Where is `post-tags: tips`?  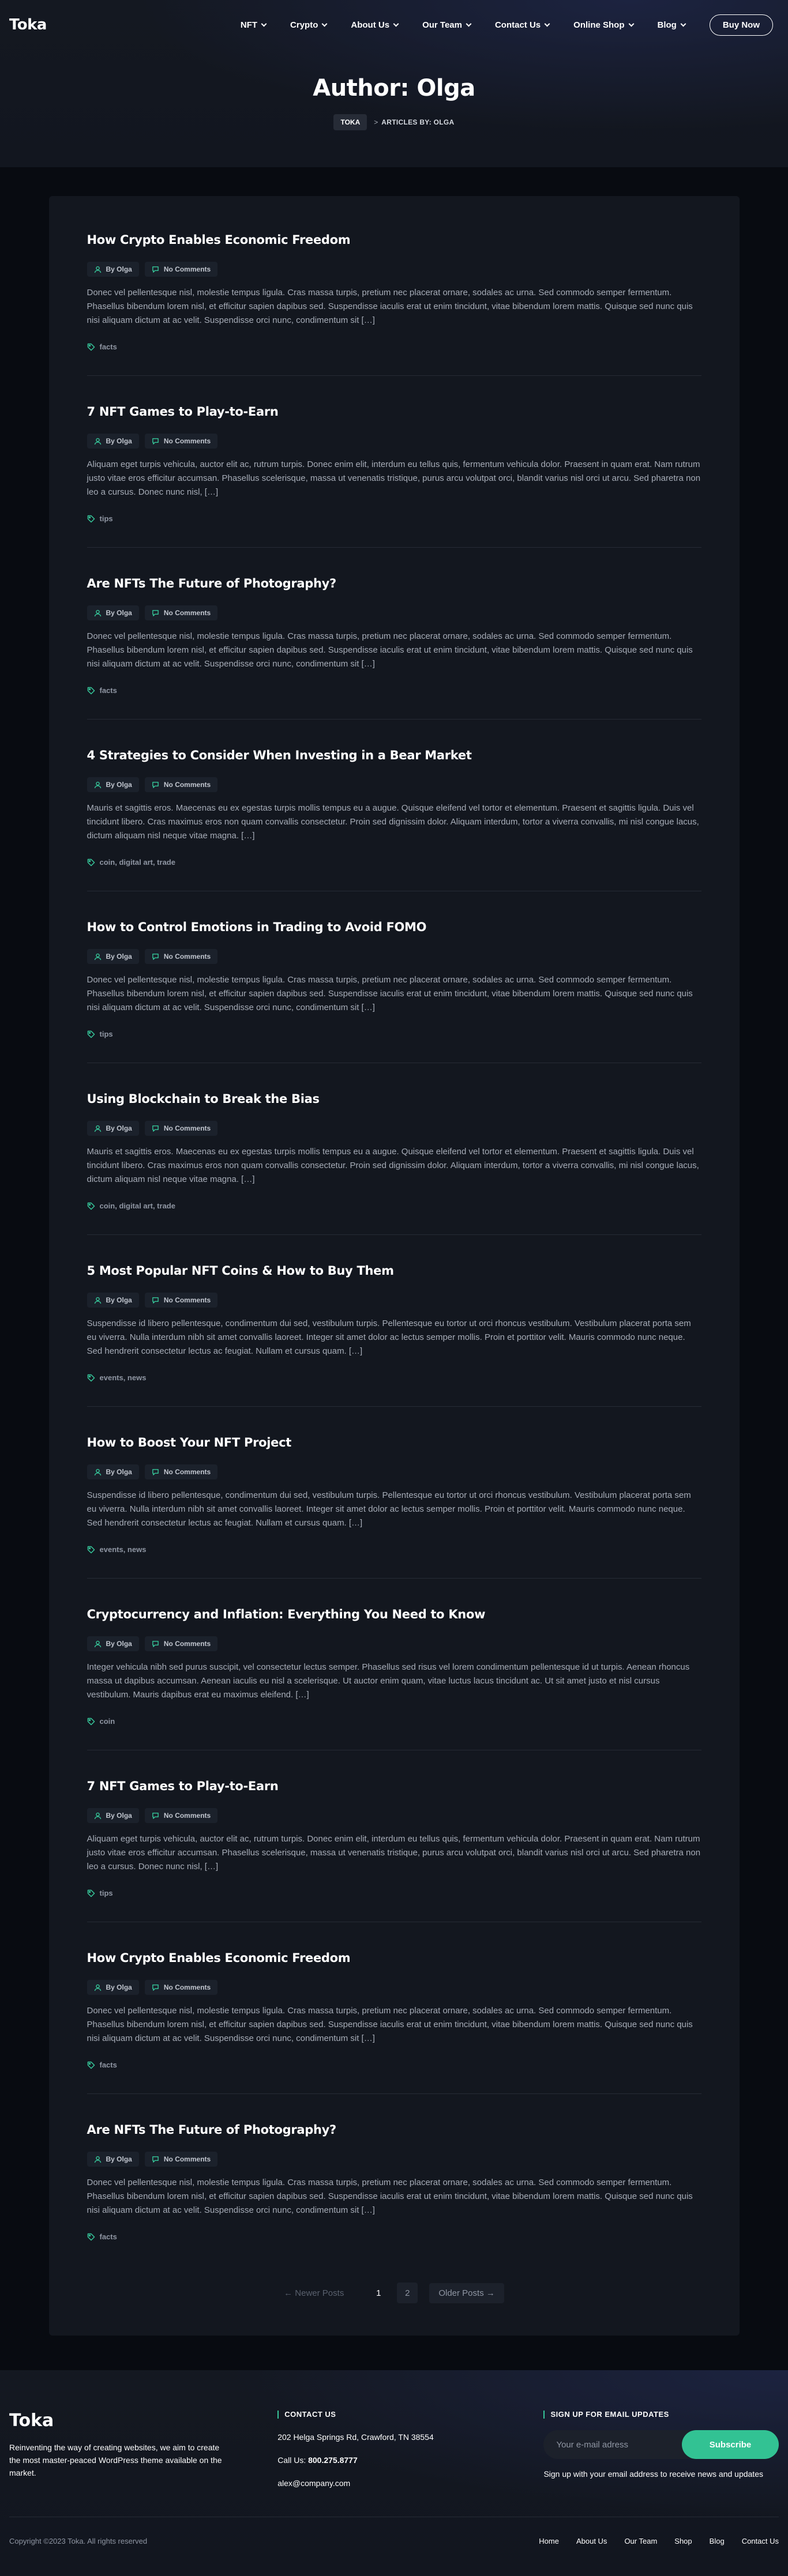
post-tags: tips is located at coordinates (394, 518).